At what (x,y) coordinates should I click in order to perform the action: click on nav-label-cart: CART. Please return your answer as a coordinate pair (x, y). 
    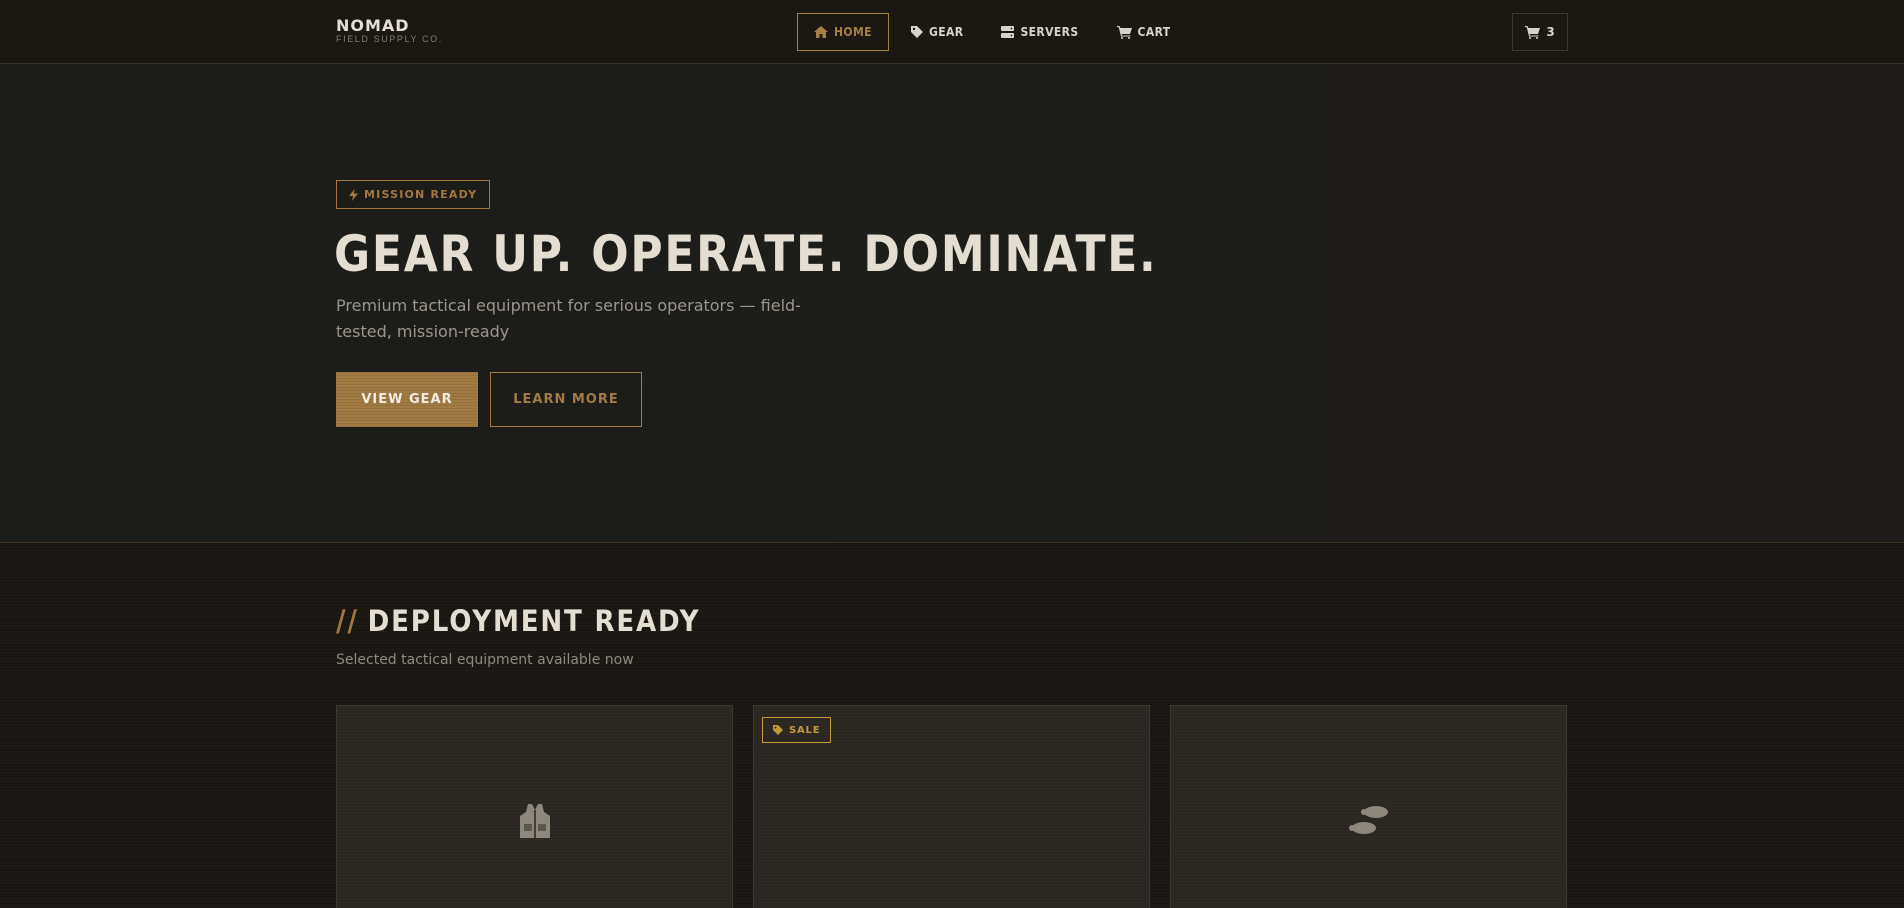
    Looking at the image, I should click on (1154, 32).